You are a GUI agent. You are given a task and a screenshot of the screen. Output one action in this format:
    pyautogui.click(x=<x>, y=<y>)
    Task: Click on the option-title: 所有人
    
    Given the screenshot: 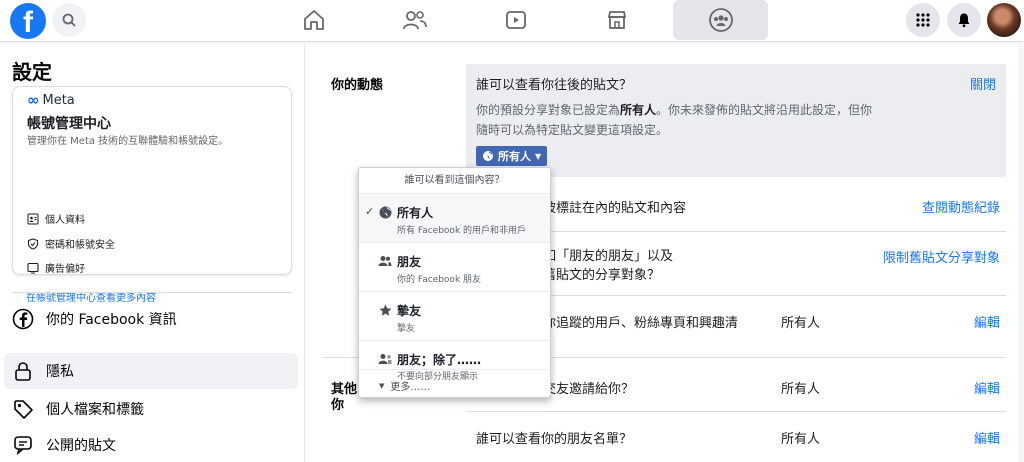 What is the action you would take?
    pyautogui.click(x=415, y=213)
    